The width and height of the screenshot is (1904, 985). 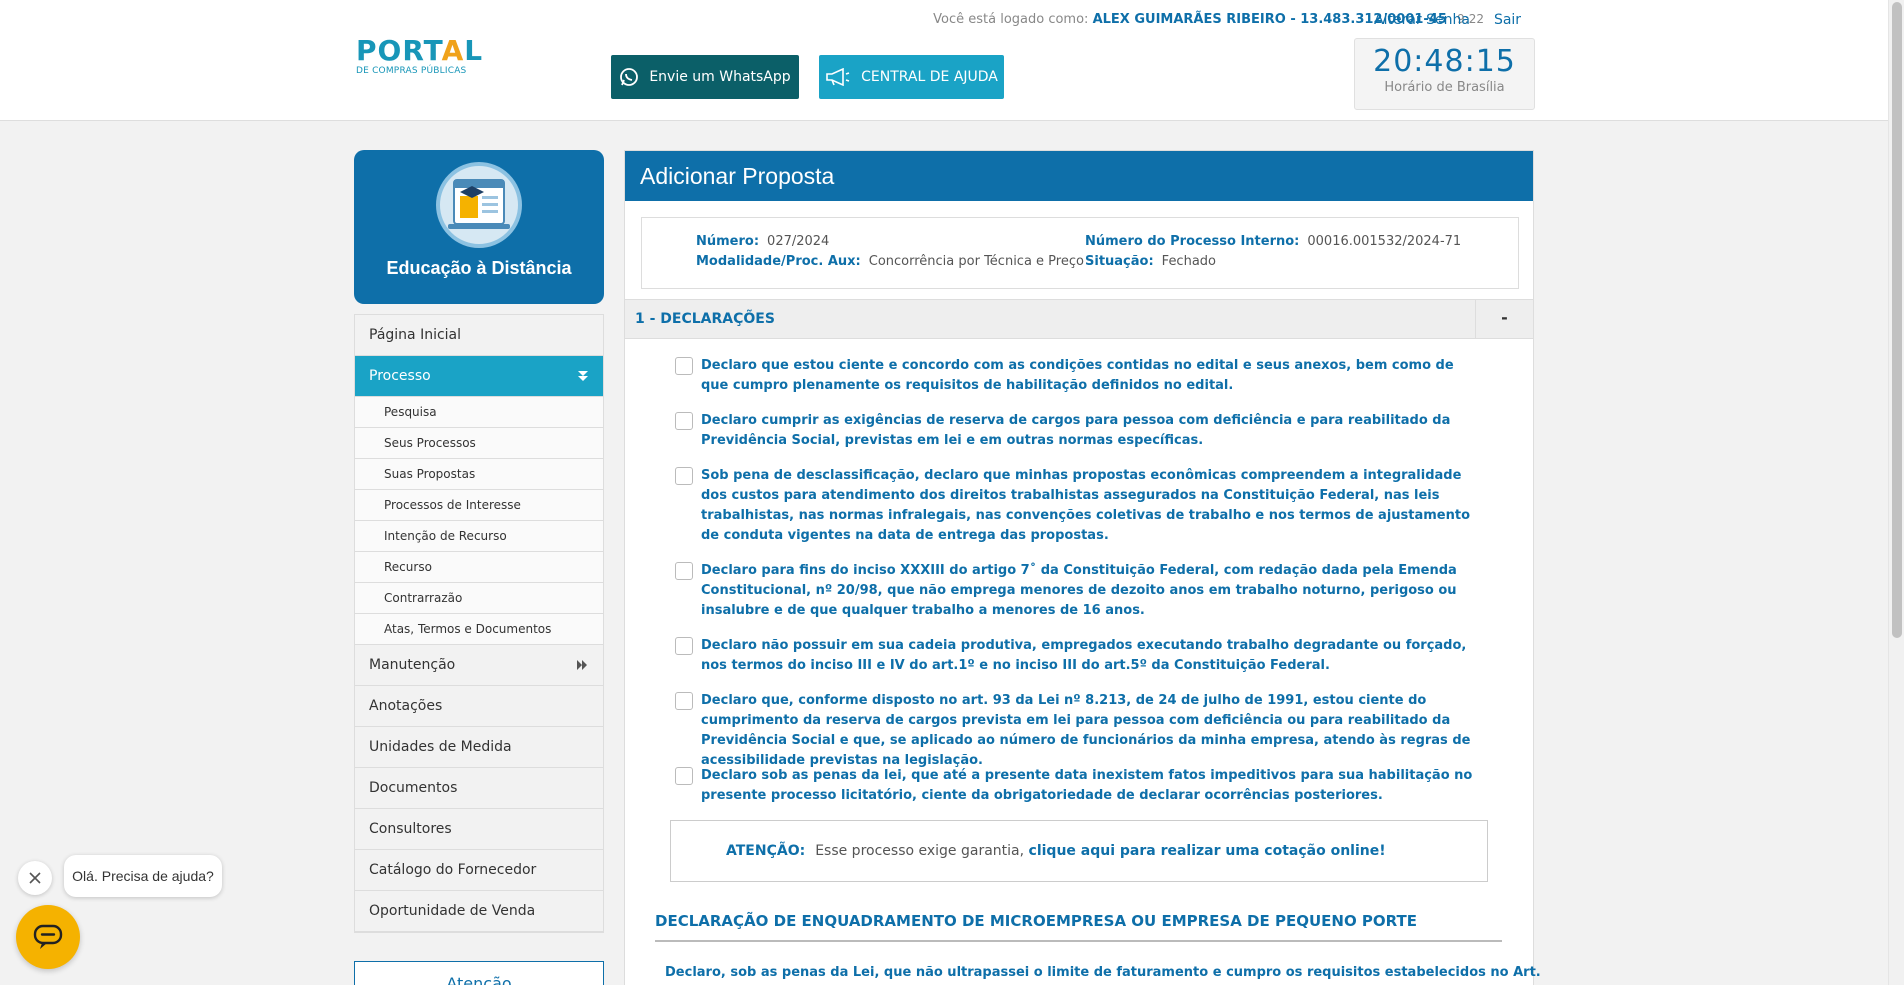 What do you see at coordinates (1444, 87) in the screenshot?
I see `clock-zone: Horário de Brasília` at bounding box center [1444, 87].